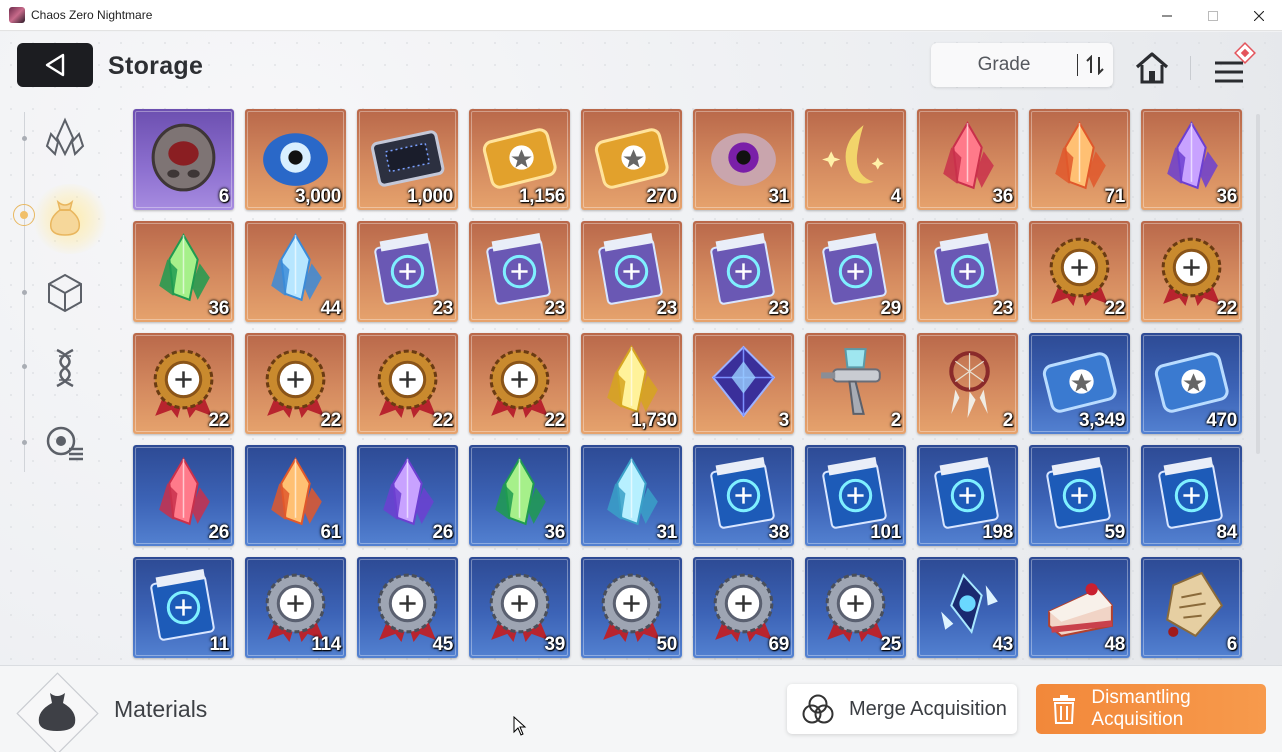 The width and height of the screenshot is (1282, 752). Describe the element at coordinates (631, 159) in the screenshot. I see `item-tile: 270` at that location.